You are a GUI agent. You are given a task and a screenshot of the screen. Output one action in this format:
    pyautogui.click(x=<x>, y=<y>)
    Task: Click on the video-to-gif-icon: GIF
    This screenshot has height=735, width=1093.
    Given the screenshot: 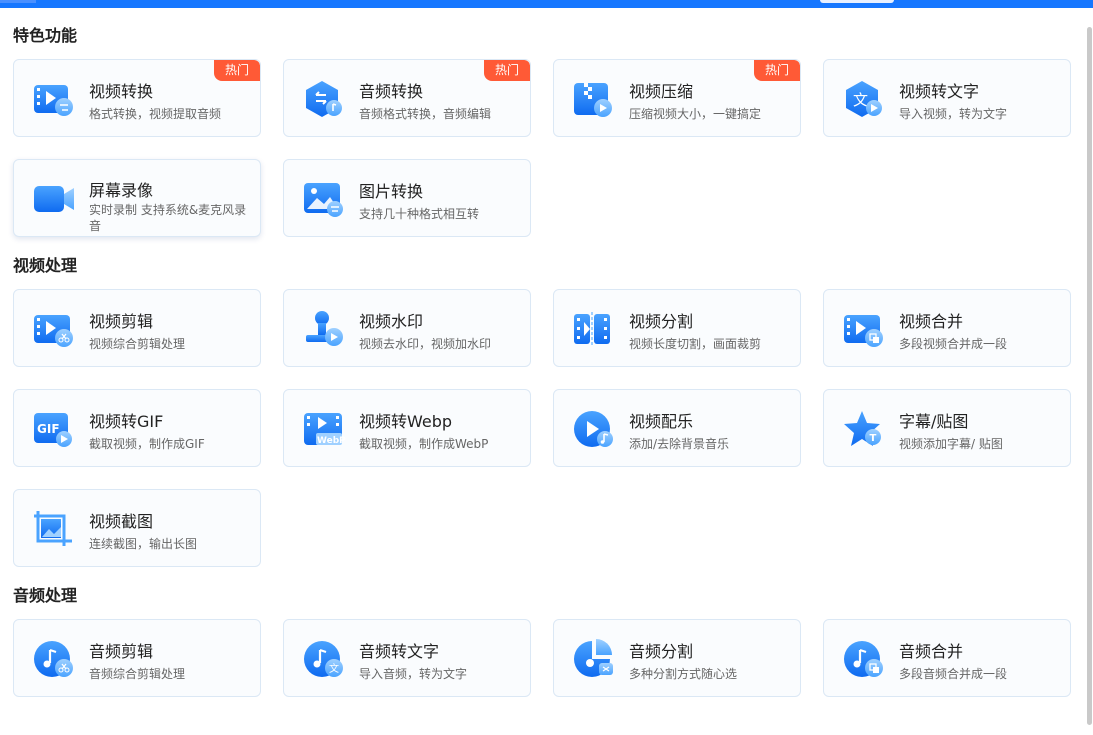 What is the action you would take?
    pyautogui.click(x=53, y=430)
    